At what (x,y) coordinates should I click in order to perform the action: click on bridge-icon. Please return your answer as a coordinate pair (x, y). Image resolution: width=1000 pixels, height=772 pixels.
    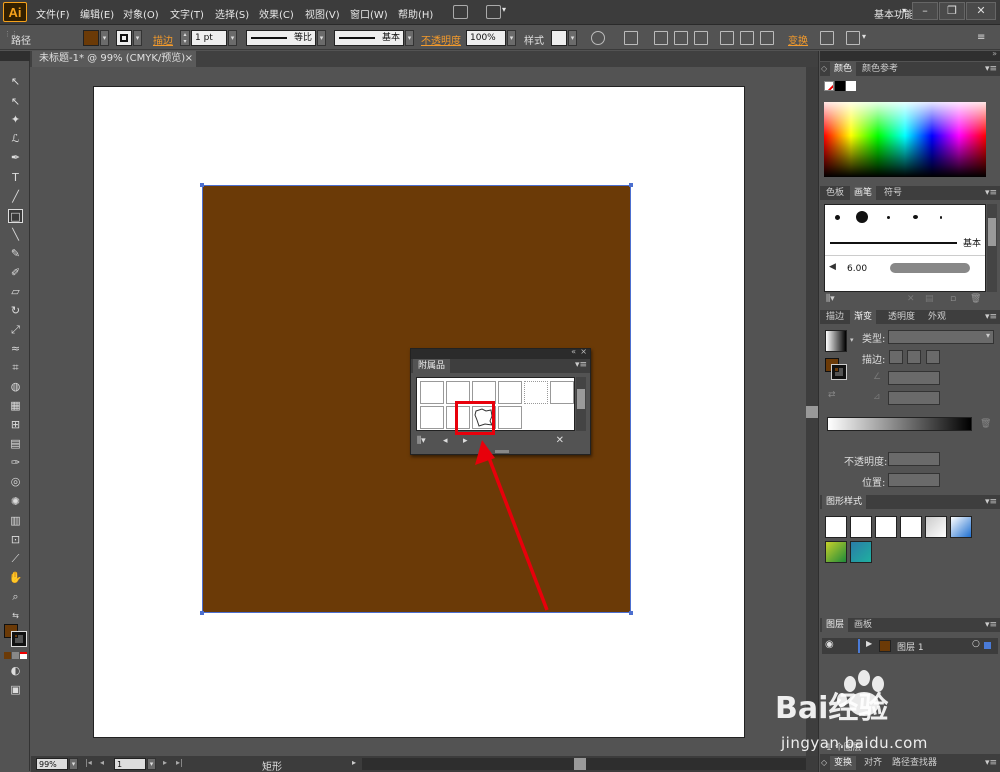
    Looking at the image, I should click on (460, 12).